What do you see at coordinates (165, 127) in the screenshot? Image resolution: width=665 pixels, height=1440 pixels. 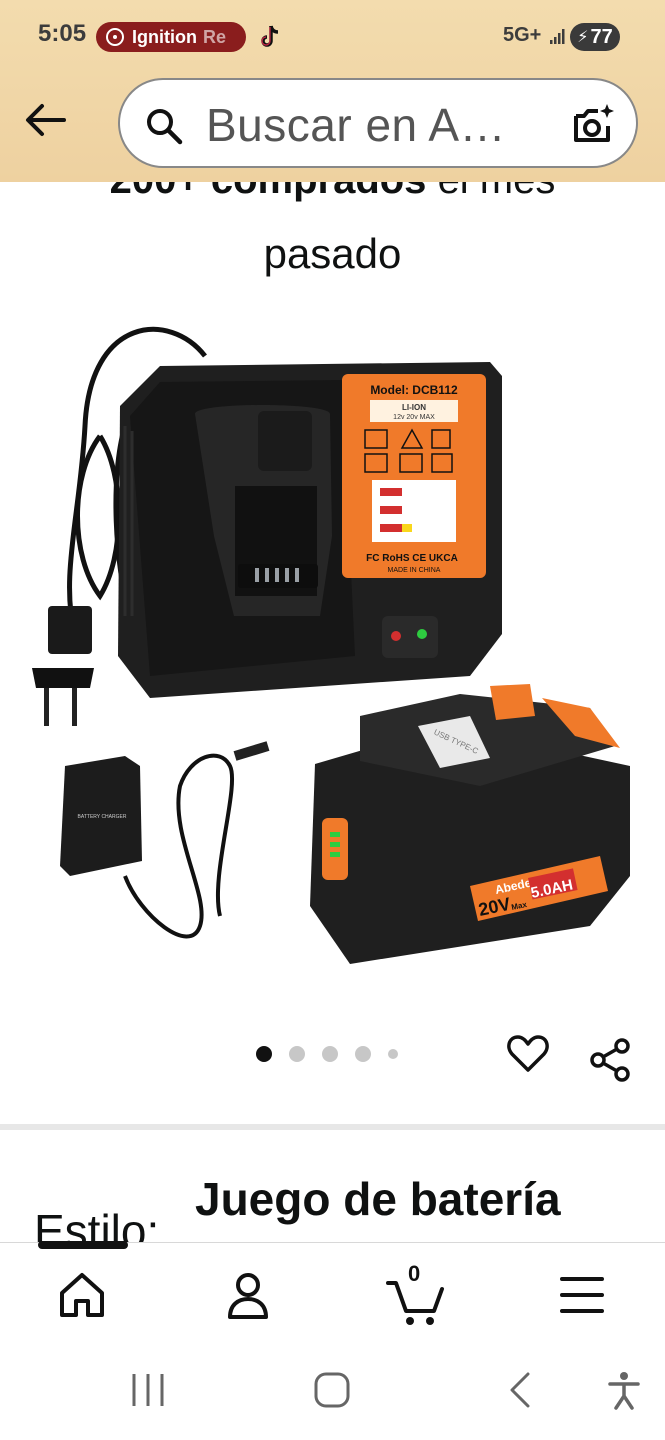 I see `search-icon` at bounding box center [165, 127].